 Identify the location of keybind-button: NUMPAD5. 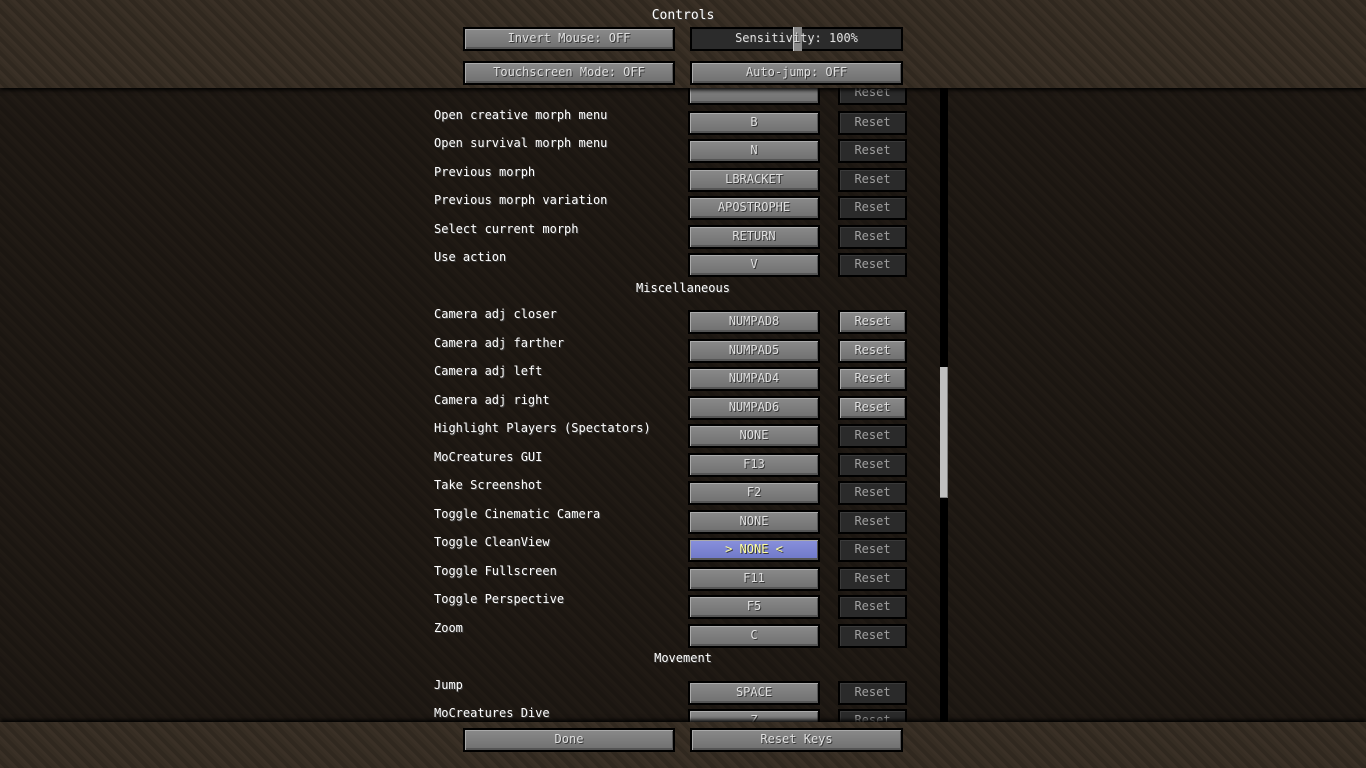
(754, 350).